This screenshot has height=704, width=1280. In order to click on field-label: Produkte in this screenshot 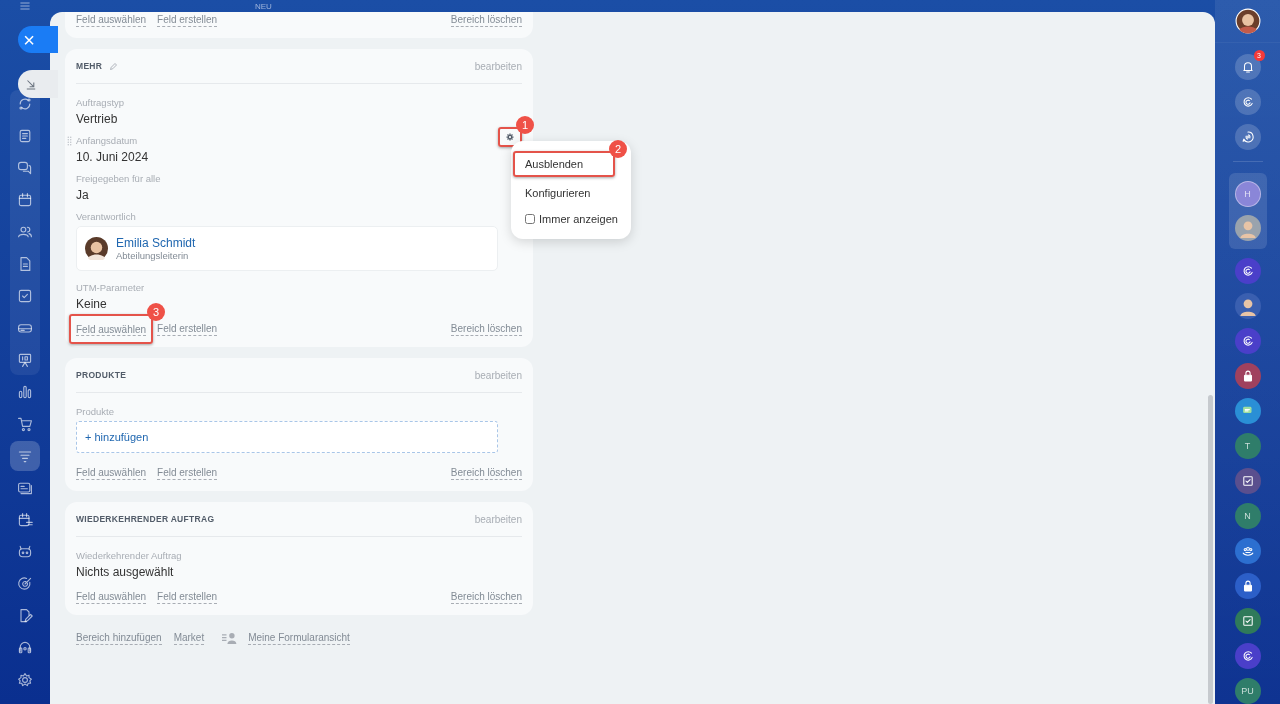, I will do `click(95, 412)`.